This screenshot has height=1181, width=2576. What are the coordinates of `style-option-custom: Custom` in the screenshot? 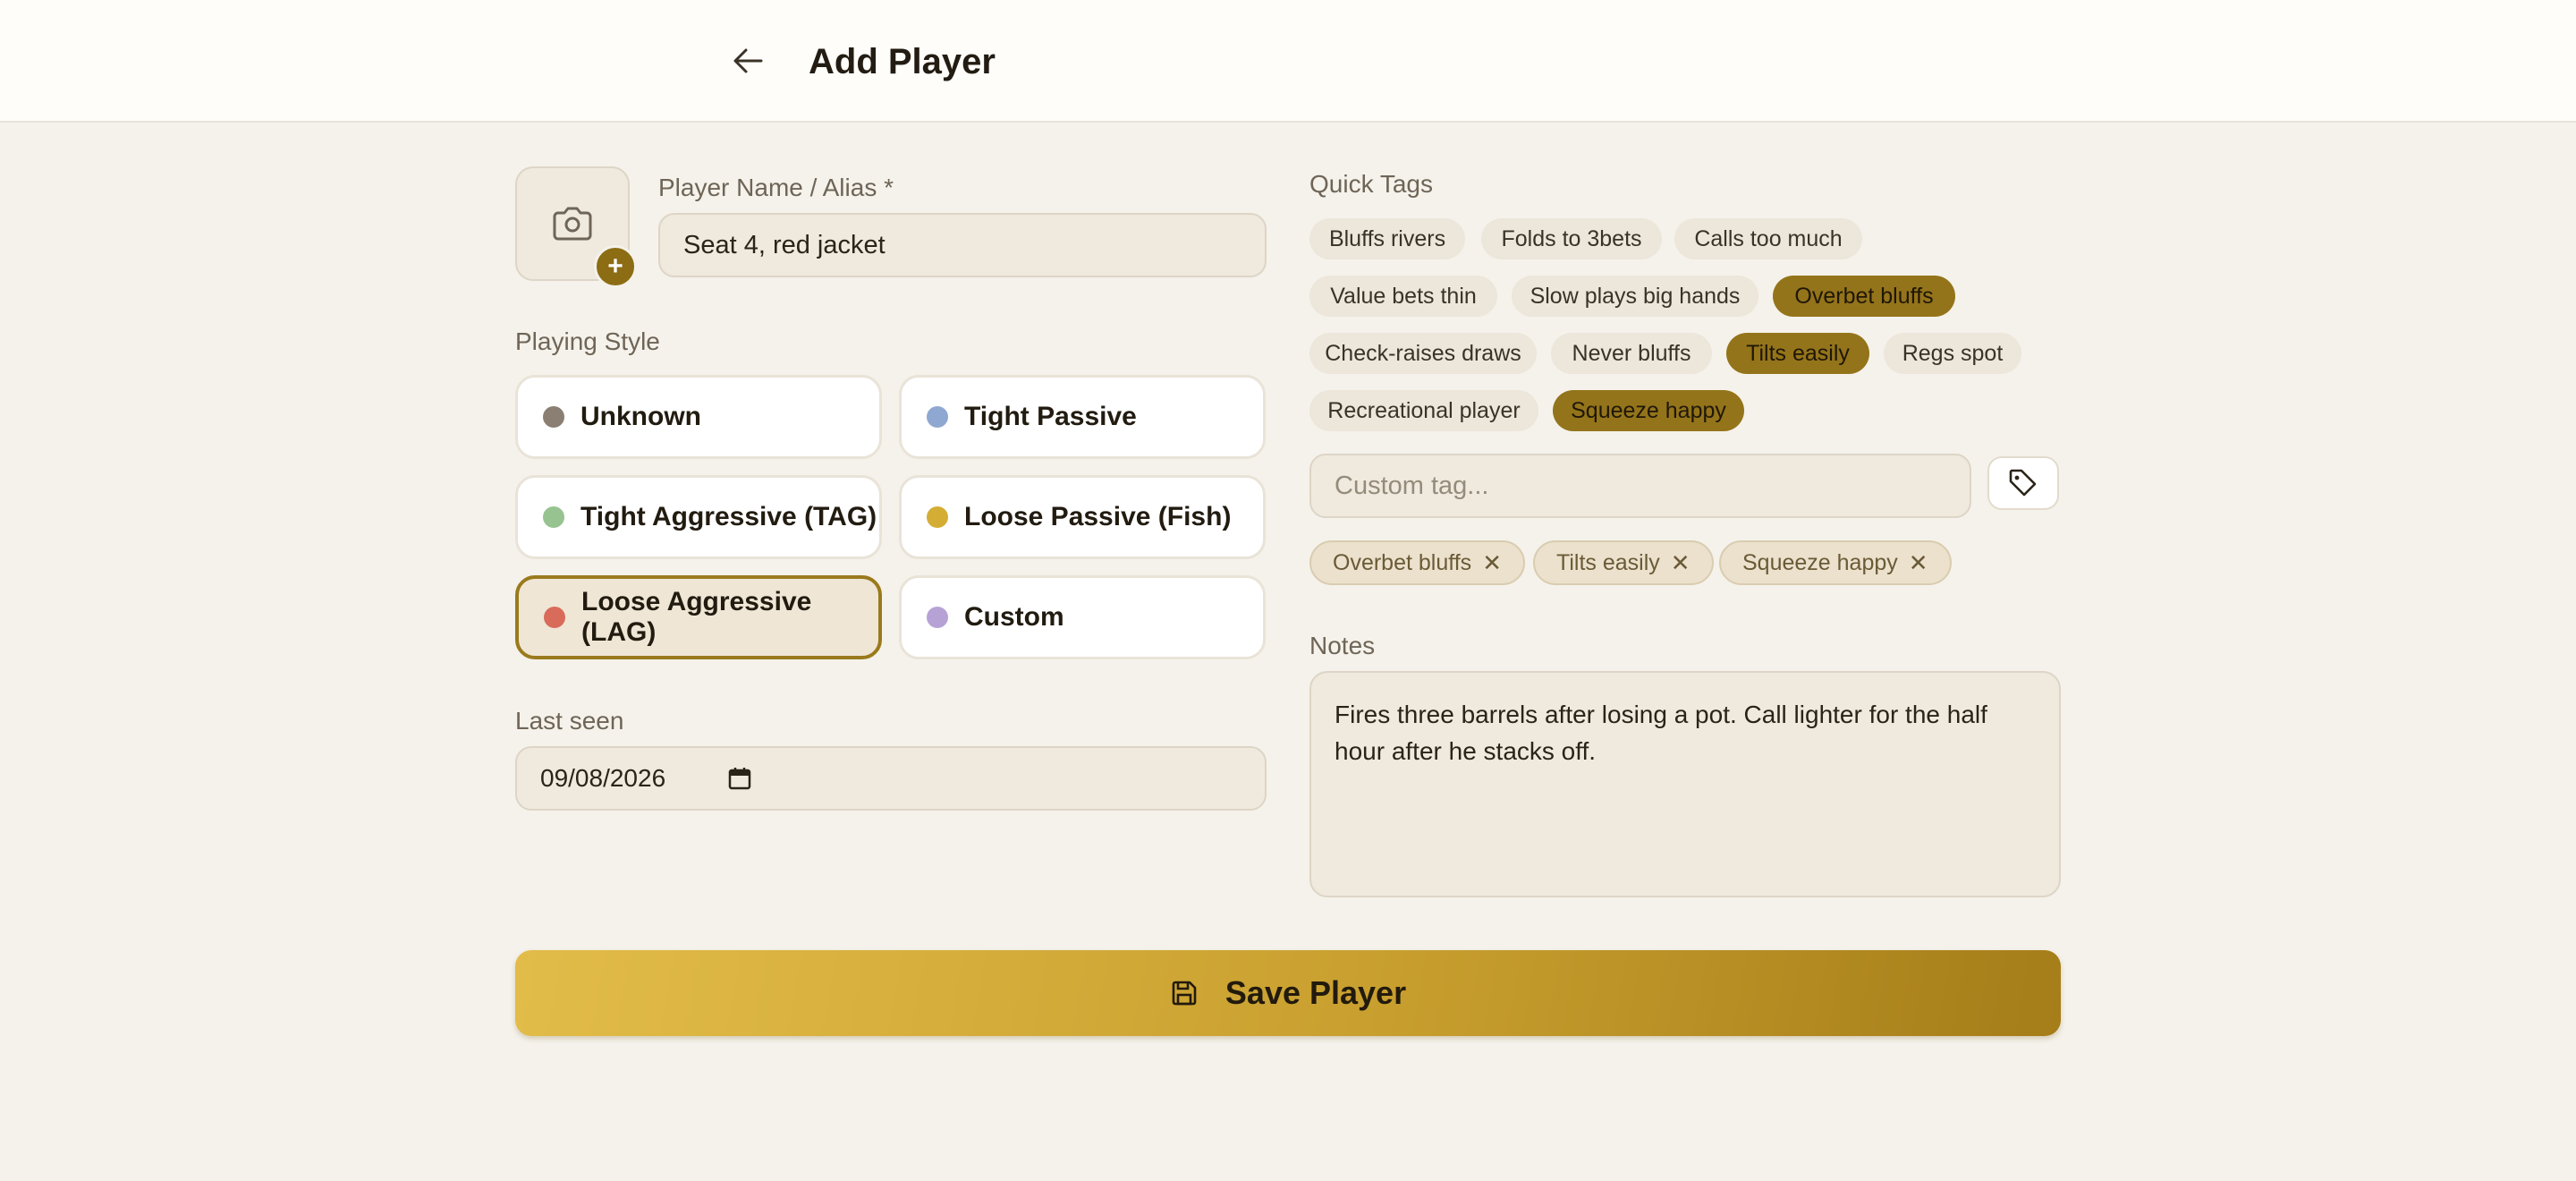 It's located at (1082, 617).